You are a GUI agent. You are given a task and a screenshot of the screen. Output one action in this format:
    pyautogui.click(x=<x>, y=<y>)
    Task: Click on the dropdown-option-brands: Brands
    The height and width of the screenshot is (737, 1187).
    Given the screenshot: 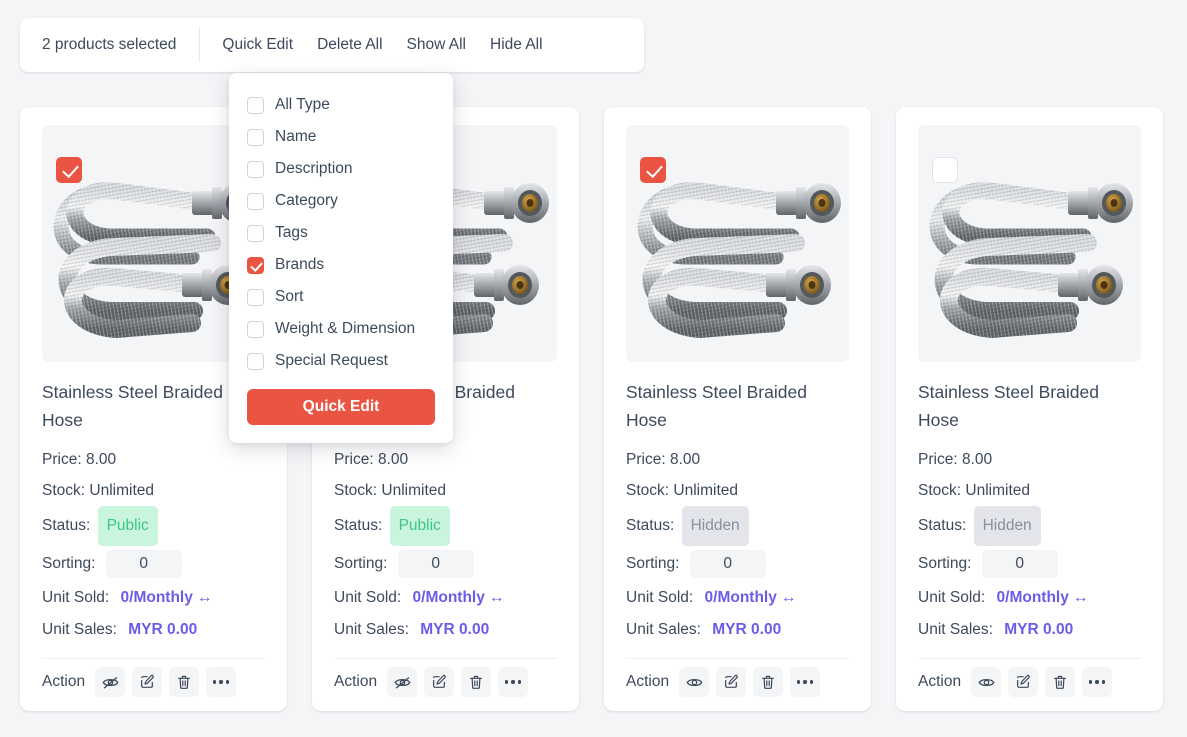 What is the action you would take?
    pyautogui.click(x=341, y=265)
    